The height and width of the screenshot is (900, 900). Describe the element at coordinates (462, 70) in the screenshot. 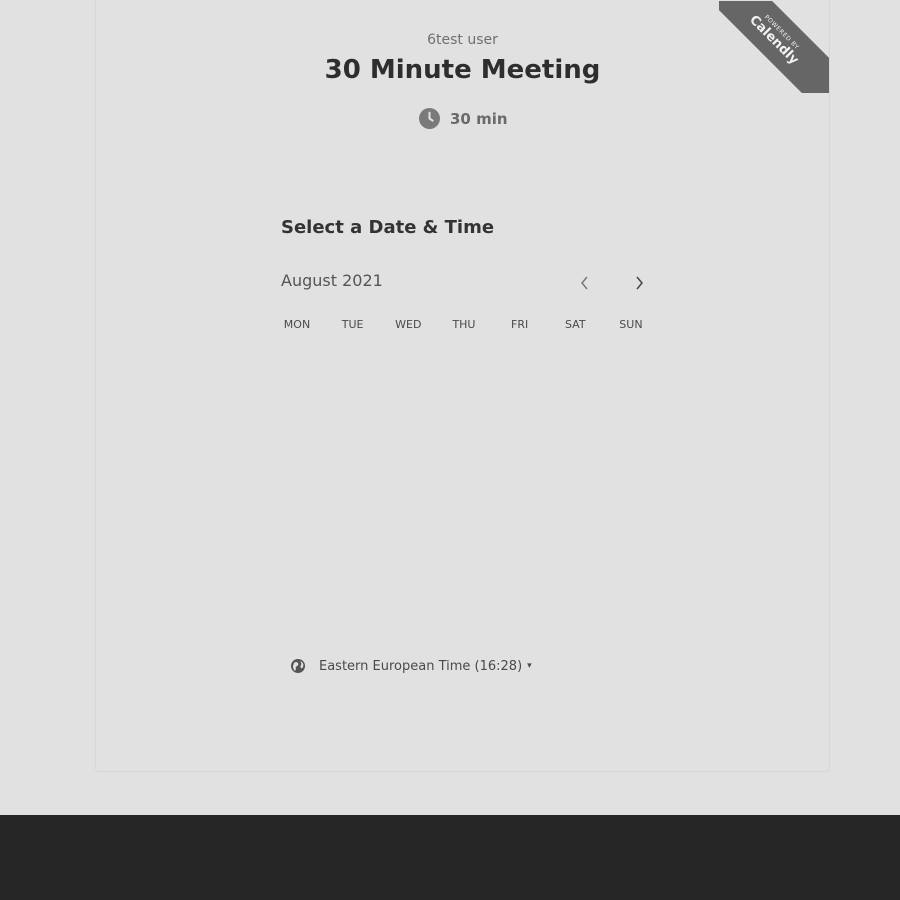

I see `event-title: 30 Minute Meeting` at that location.